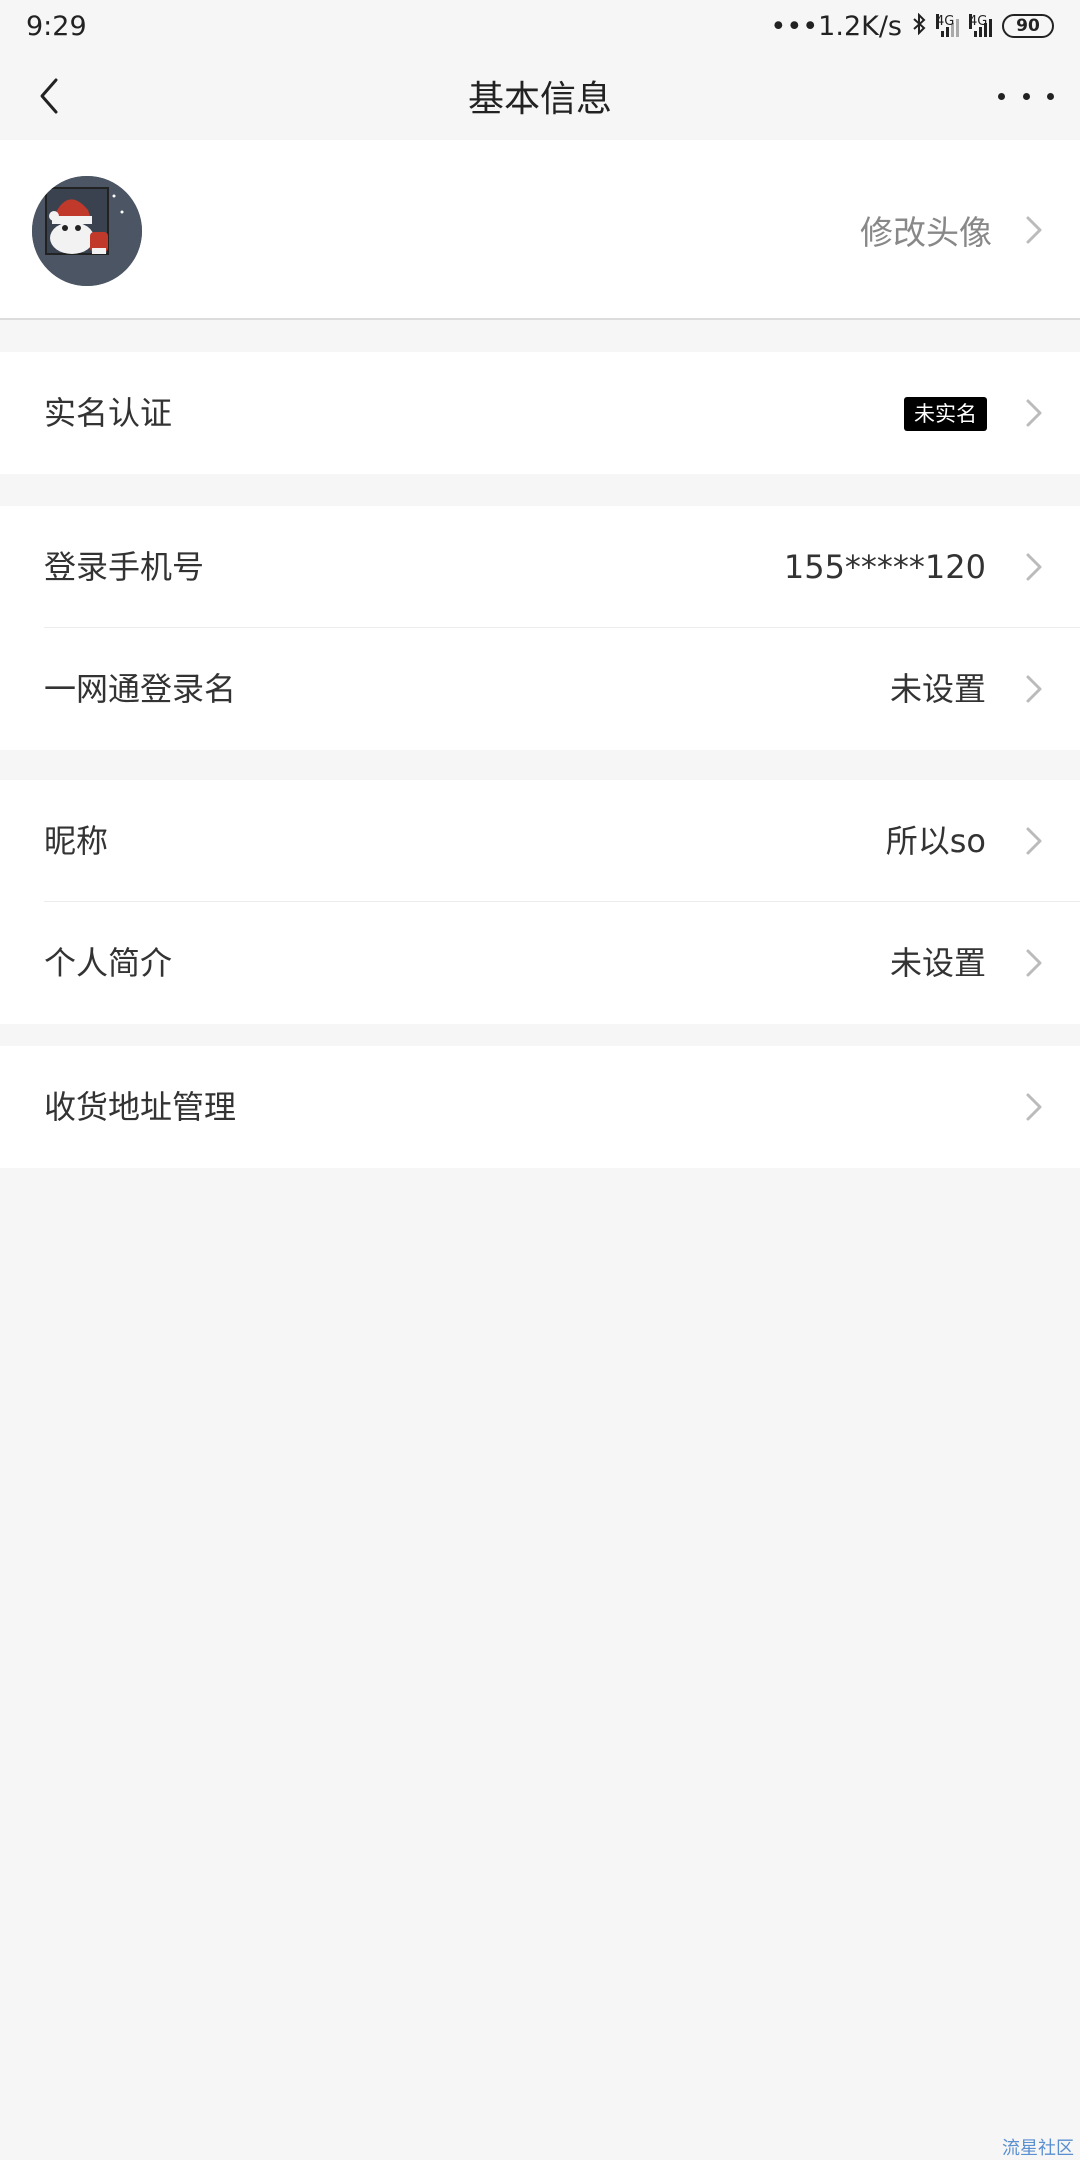  I want to click on verification-section: 实名认证 未实名, so click(540, 413).